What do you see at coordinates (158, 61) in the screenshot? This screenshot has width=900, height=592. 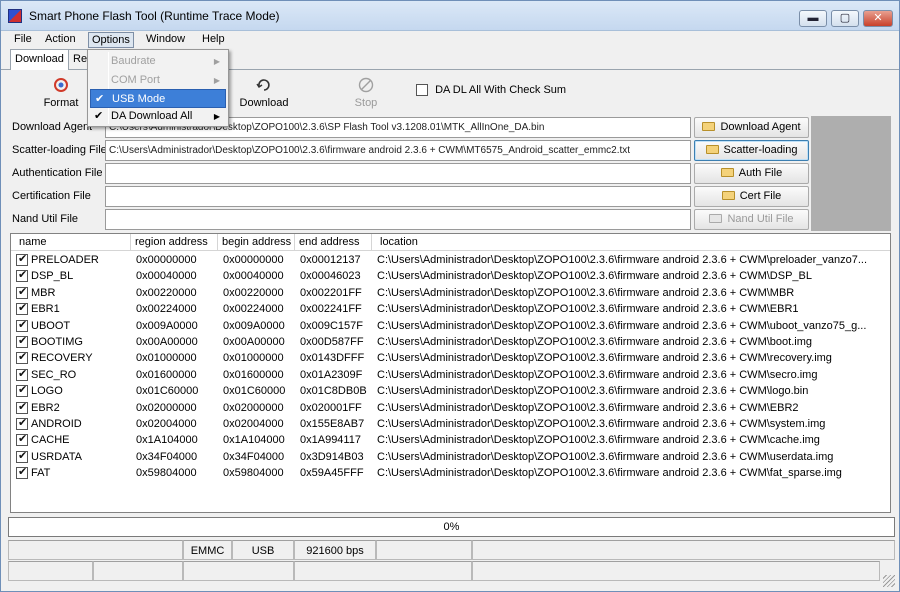 I see `menu-item-baudrate: Baudrate ▶` at bounding box center [158, 61].